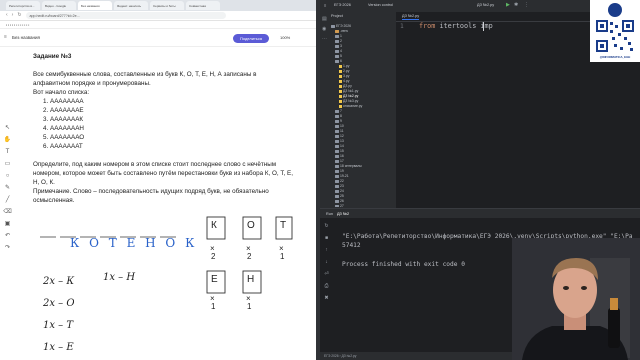 The image size is (640, 360). What do you see at coordinates (344, 81) in the screenshot?
I see `tree-file: 4.py` at bounding box center [344, 81].